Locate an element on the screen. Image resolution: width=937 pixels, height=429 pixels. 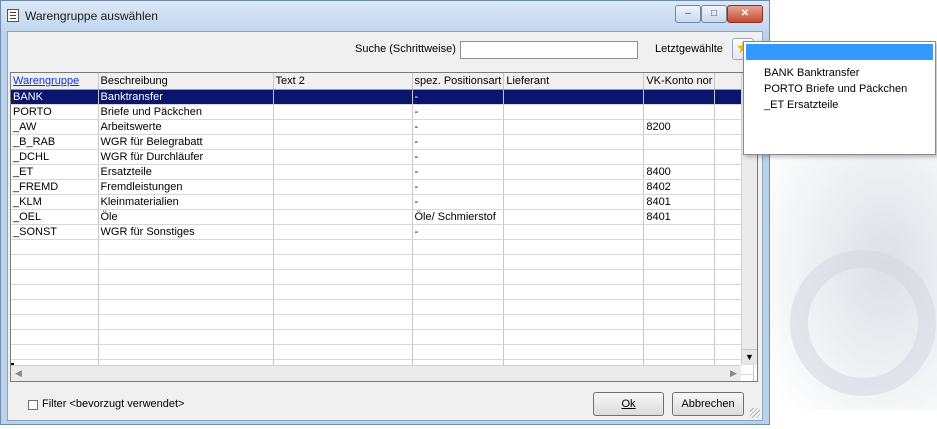
column-header-positionsart: spez. Positionsart is located at coordinates (458, 81).